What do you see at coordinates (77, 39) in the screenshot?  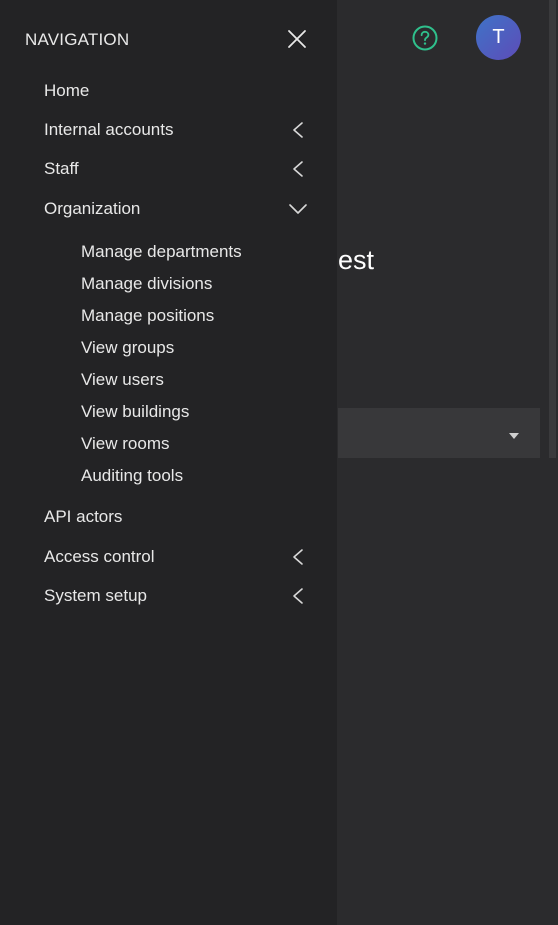 I see `drawer-title: NAVIGATION` at bounding box center [77, 39].